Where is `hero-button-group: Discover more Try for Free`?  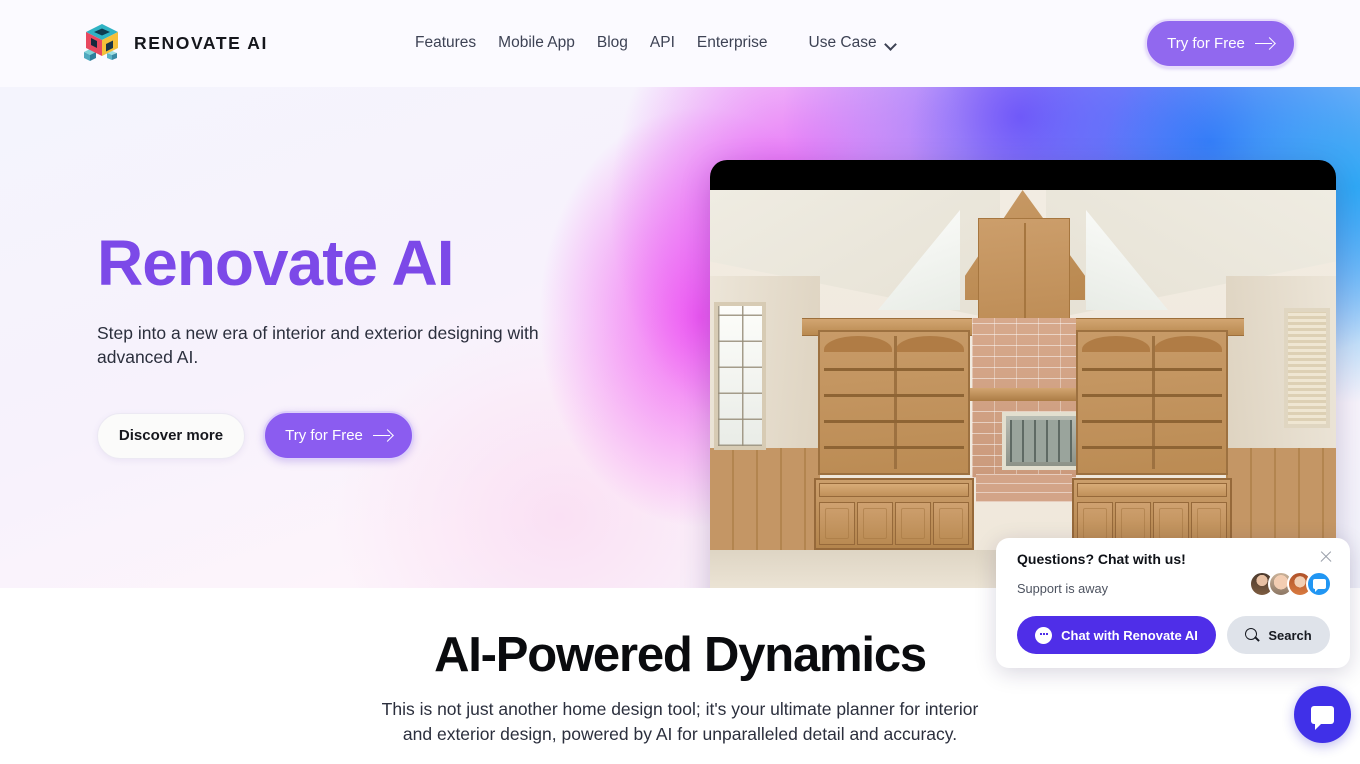
hero-button-group: Discover more Try for Free is located at coordinates (377, 436).